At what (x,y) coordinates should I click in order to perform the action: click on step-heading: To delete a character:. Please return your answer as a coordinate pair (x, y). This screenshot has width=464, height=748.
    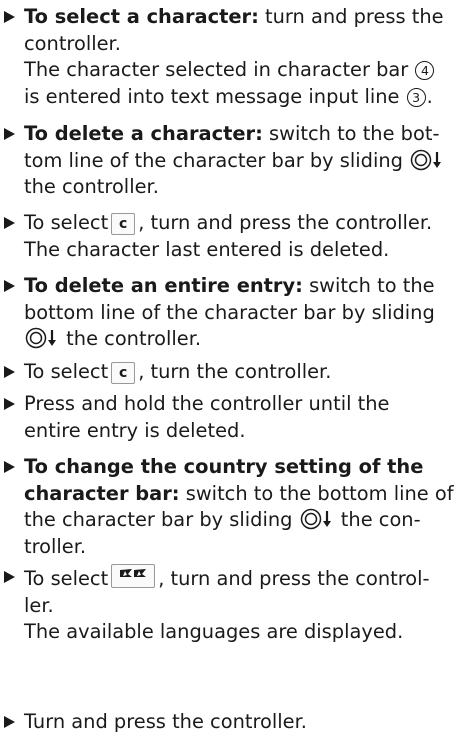
    Looking at the image, I should click on (143, 133).